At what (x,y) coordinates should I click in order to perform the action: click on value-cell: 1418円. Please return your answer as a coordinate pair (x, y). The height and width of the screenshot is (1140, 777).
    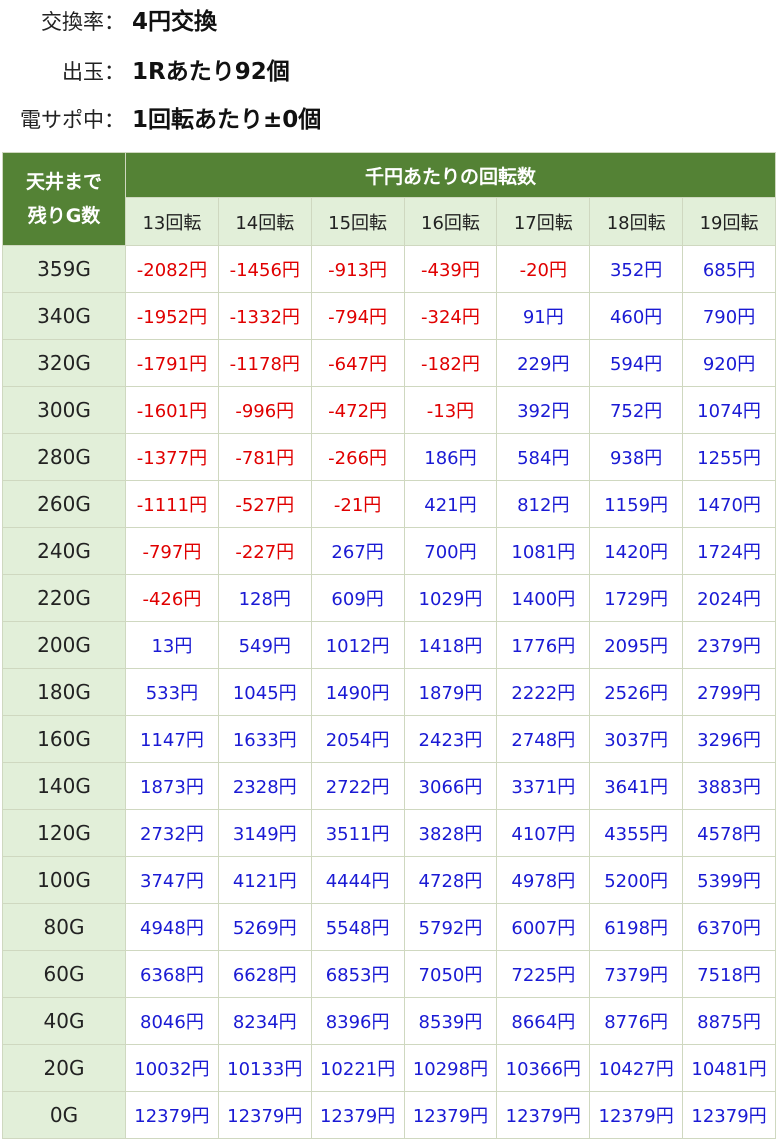
    Looking at the image, I should click on (450, 645).